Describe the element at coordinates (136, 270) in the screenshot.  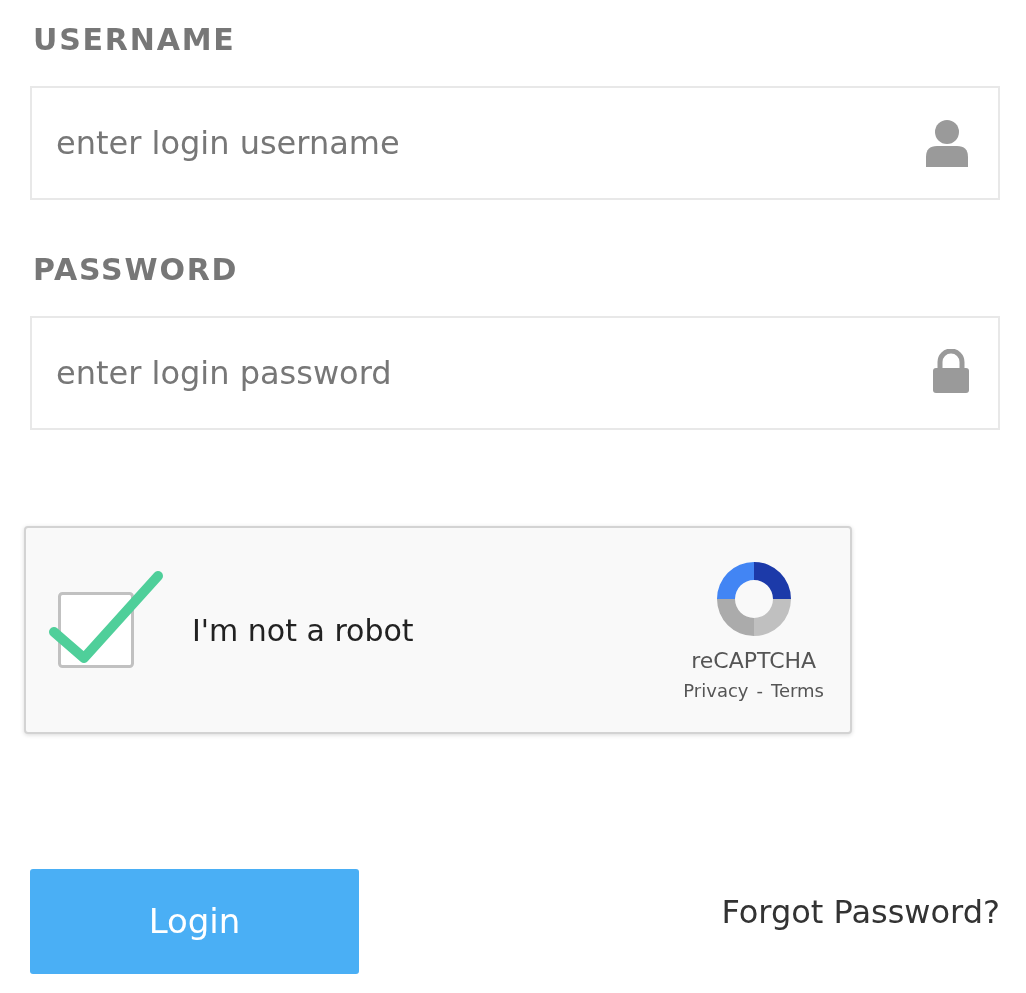
I see `field-label: PASSWORD` at that location.